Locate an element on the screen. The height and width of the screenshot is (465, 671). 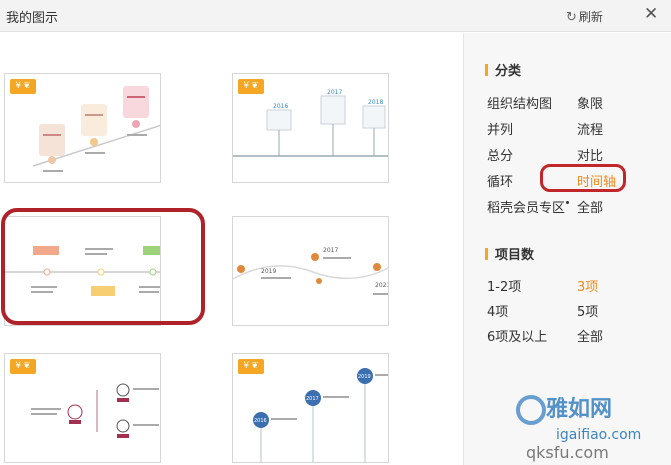
notification-dot is located at coordinates (568, 202).